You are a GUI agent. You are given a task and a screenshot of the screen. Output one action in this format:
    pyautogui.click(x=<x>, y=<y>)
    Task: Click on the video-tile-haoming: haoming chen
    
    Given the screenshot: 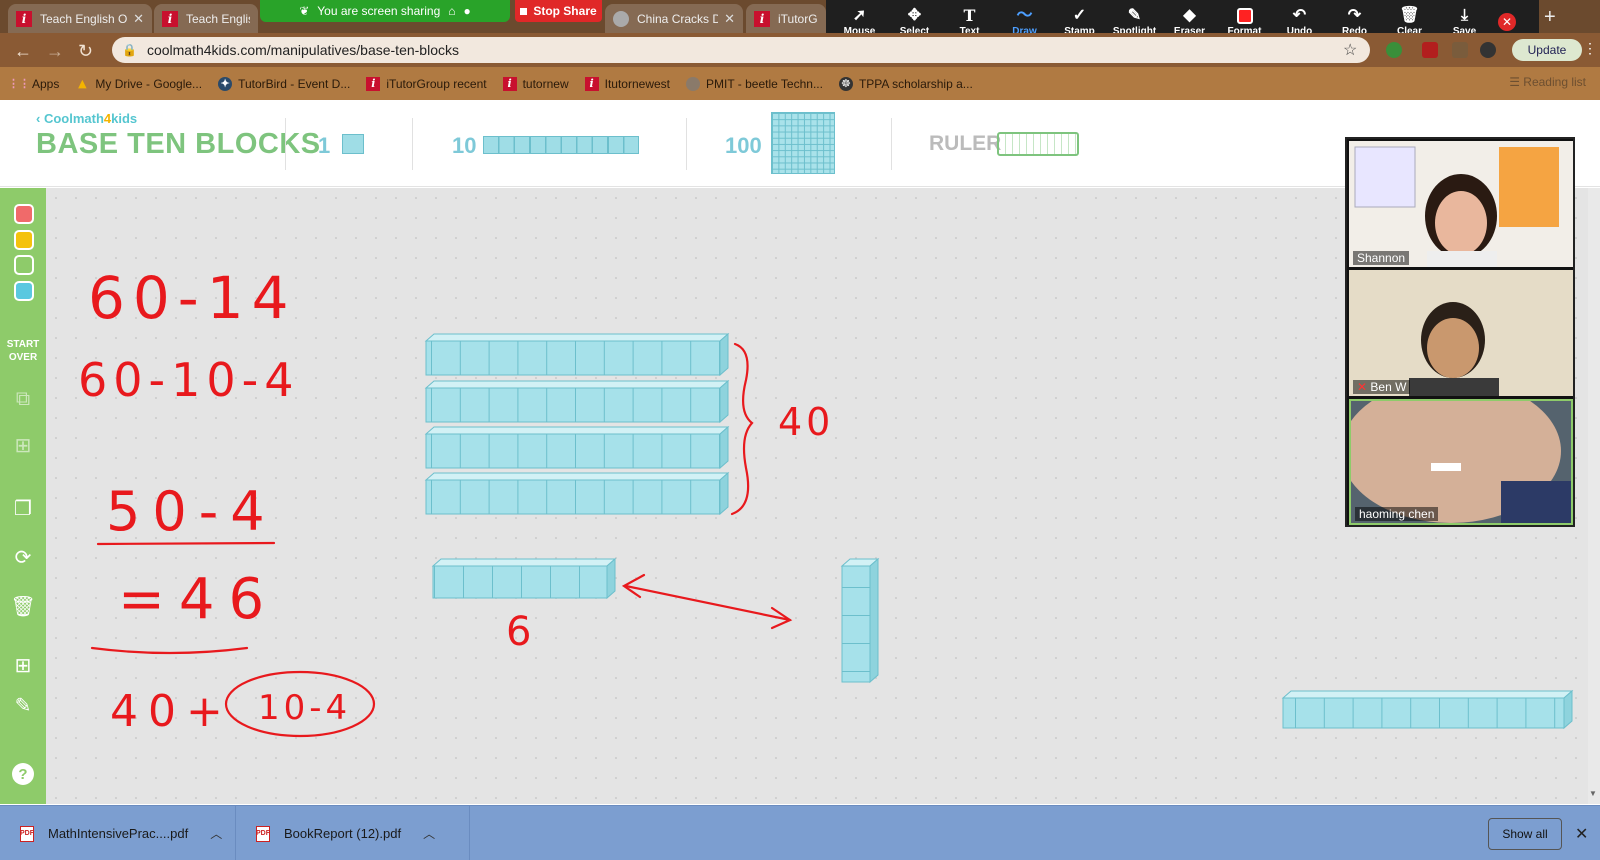 What is the action you would take?
    pyautogui.click(x=1461, y=462)
    